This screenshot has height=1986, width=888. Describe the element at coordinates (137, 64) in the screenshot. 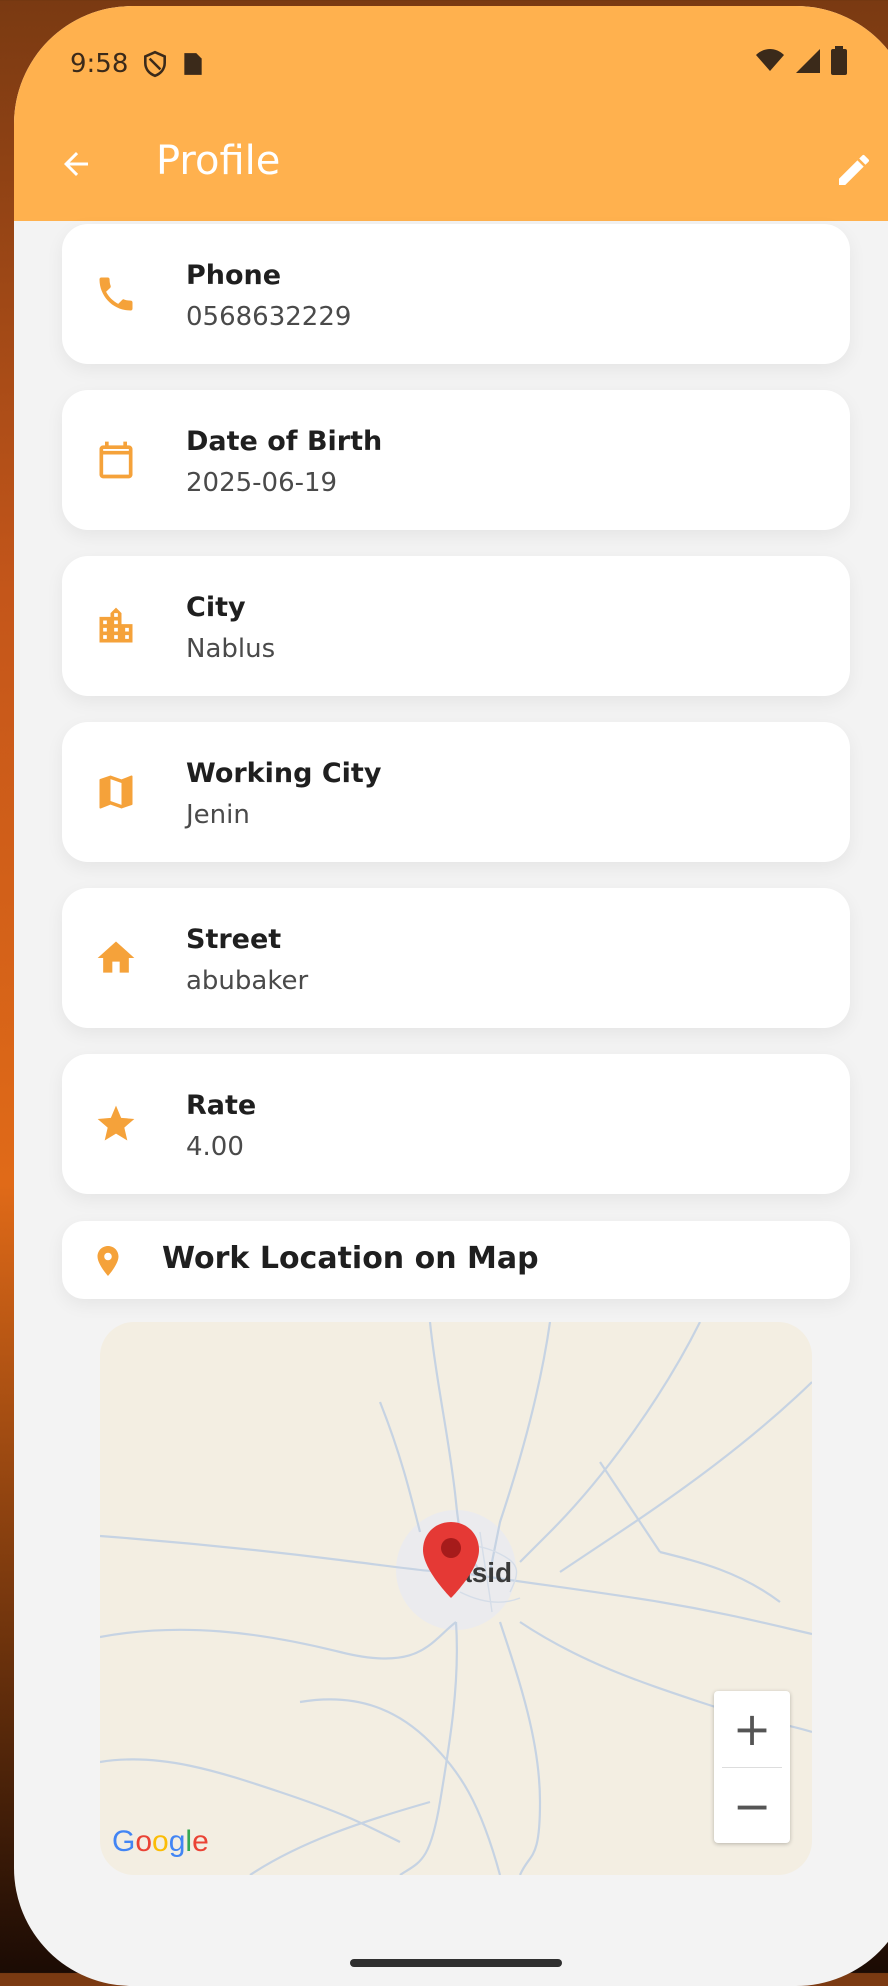

I see `status-bar-left: 9:58` at that location.